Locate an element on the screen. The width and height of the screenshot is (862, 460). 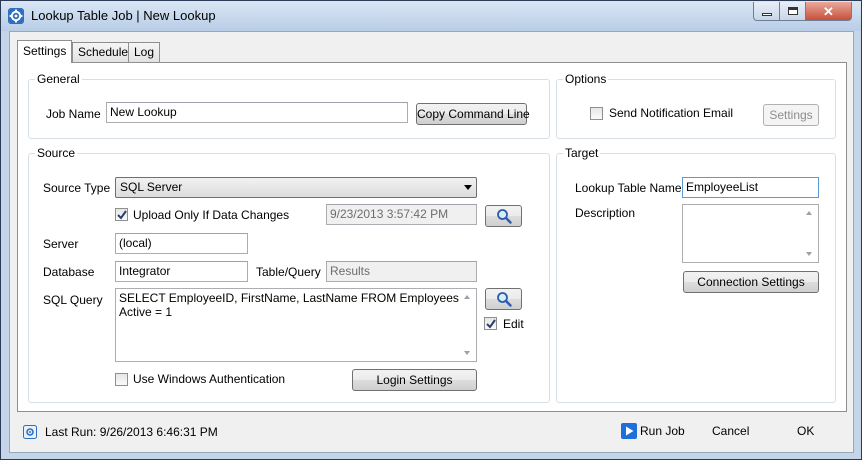
tab-log: Log is located at coordinates (144, 52).